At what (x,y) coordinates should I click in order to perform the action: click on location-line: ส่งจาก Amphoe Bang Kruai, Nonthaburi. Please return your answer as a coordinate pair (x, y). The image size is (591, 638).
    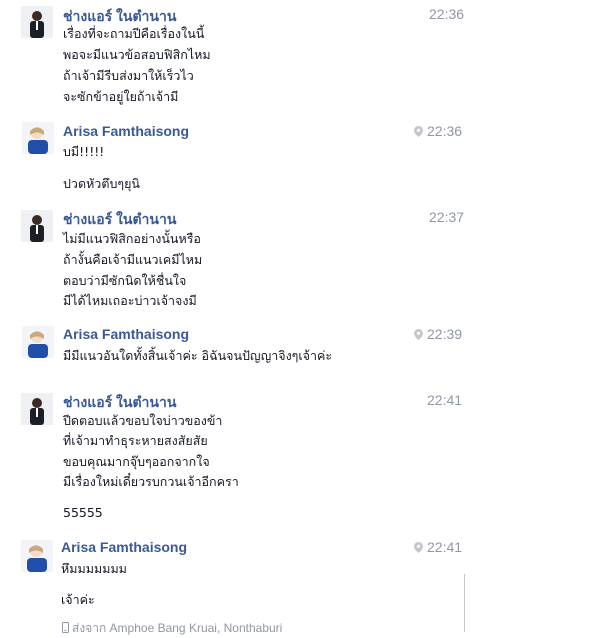
    Looking at the image, I should click on (172, 628).